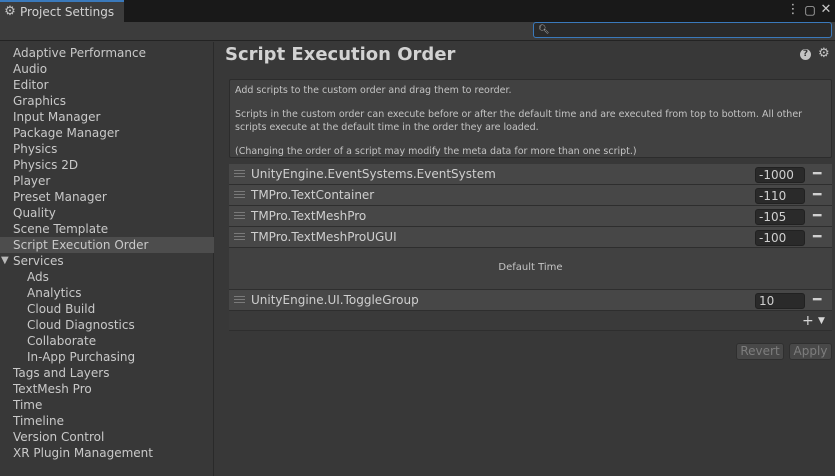  What do you see at coordinates (39, 101) in the screenshot?
I see `sidebar-item-label: Graphics` at bounding box center [39, 101].